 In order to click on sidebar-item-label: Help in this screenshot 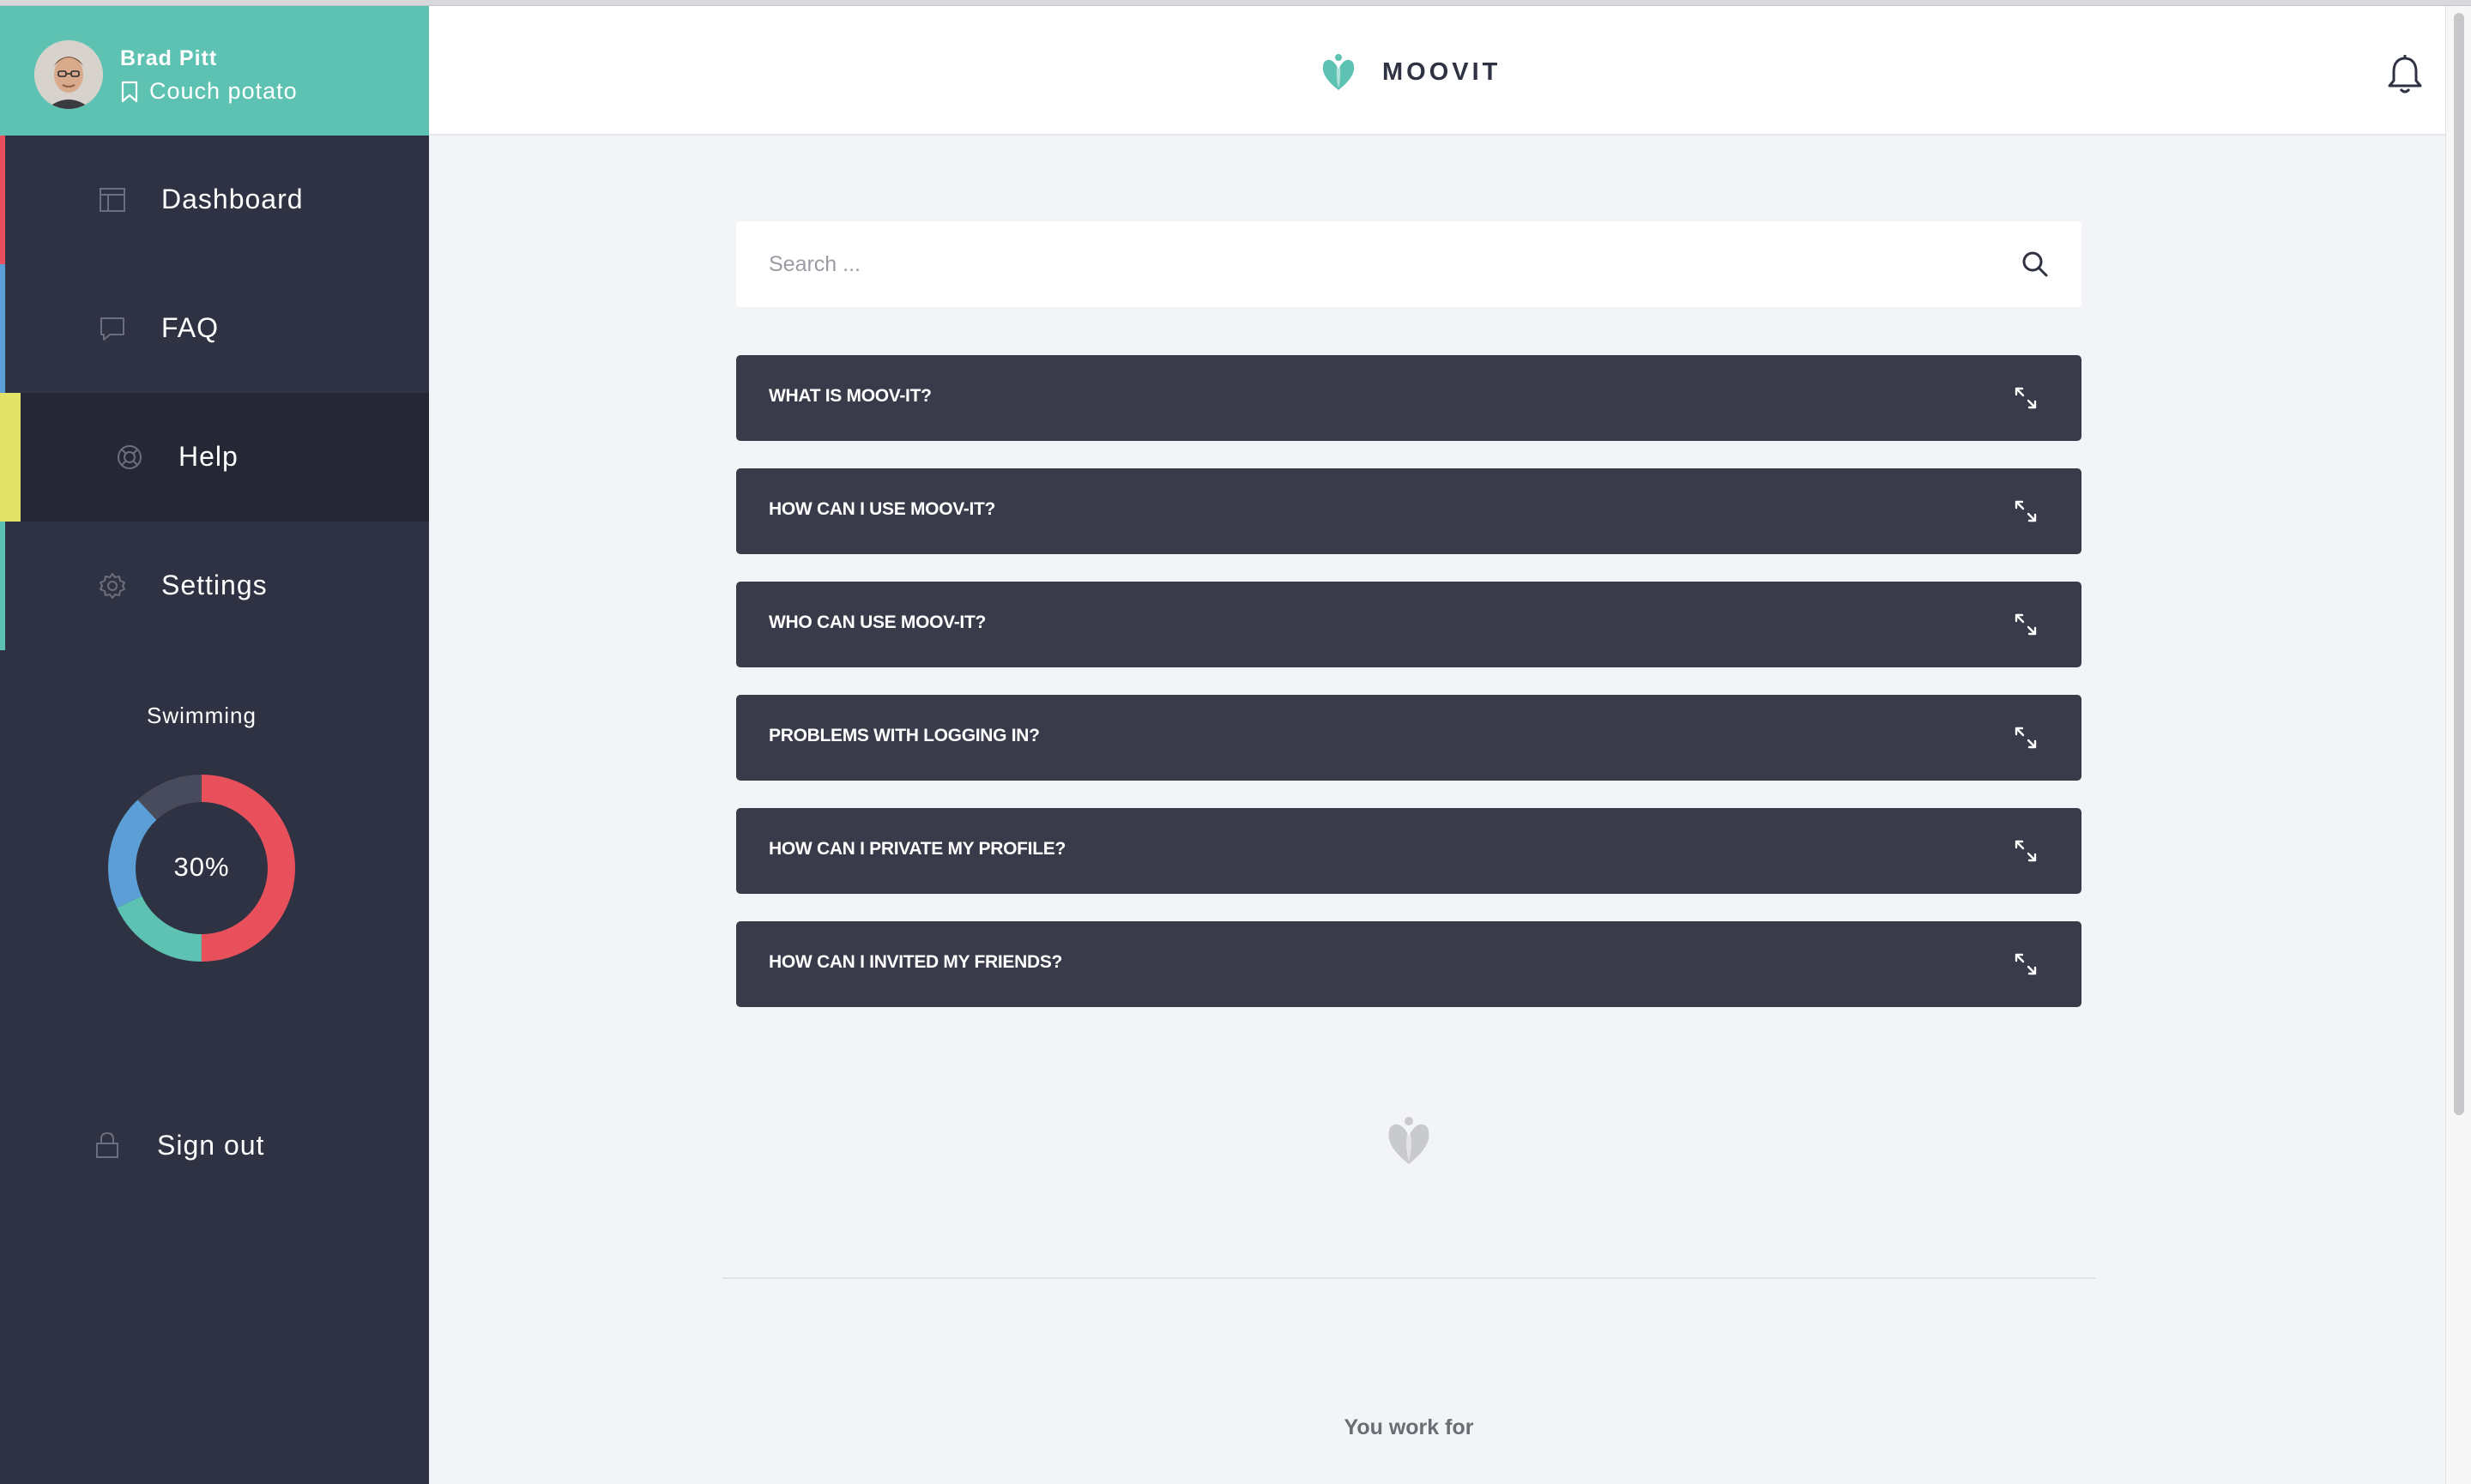, I will do `click(208, 456)`.